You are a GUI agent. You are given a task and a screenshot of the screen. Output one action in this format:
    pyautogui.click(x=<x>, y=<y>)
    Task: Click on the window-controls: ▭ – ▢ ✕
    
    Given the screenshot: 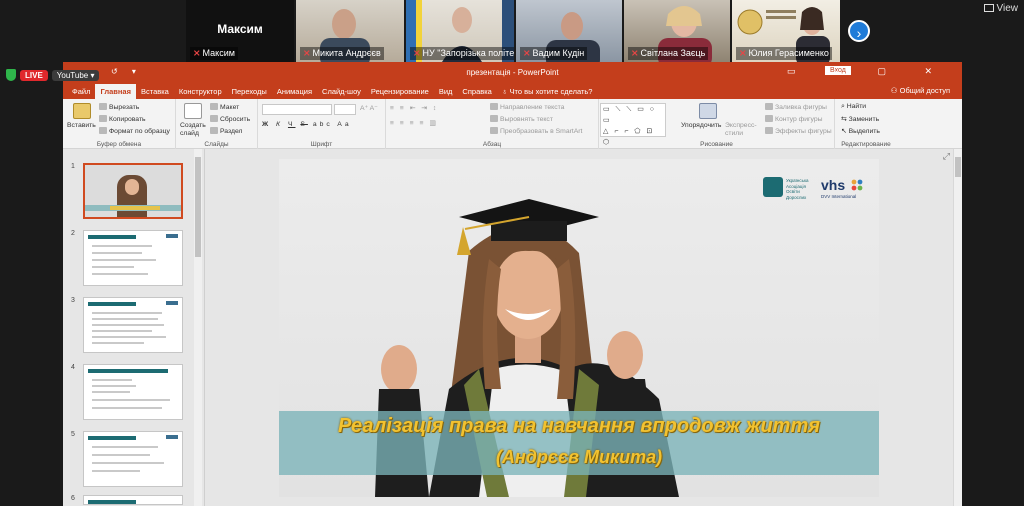 What is the action you would take?
    pyautogui.click(x=868, y=71)
    